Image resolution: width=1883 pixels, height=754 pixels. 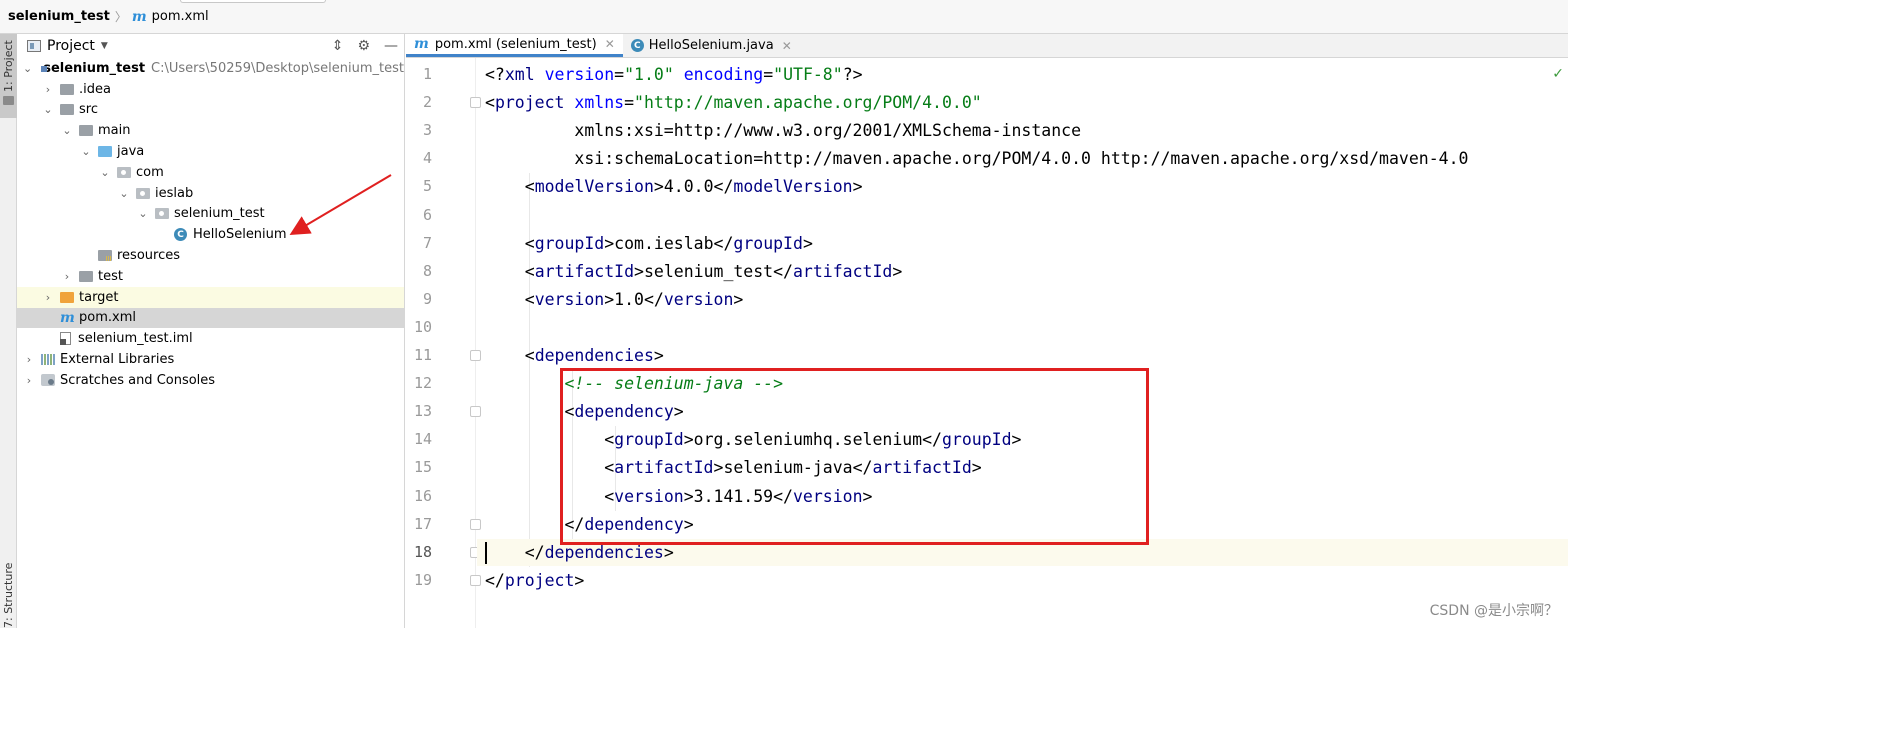 What do you see at coordinates (88, 110) in the screenshot?
I see `tree-item-label: src` at bounding box center [88, 110].